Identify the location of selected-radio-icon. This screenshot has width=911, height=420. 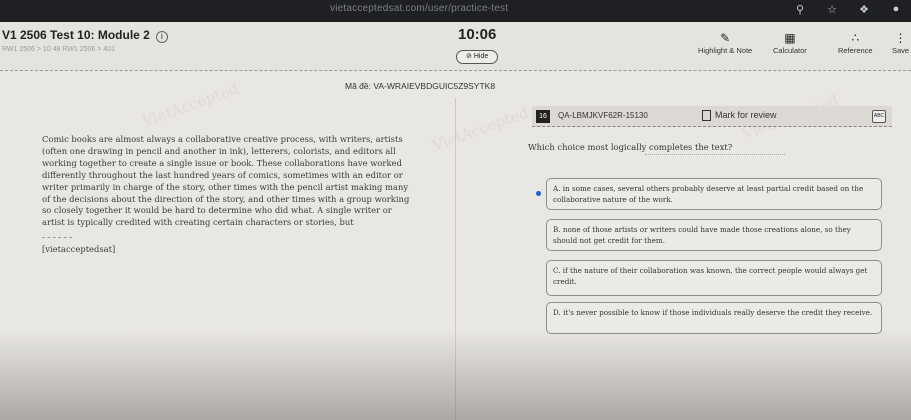
(538, 193).